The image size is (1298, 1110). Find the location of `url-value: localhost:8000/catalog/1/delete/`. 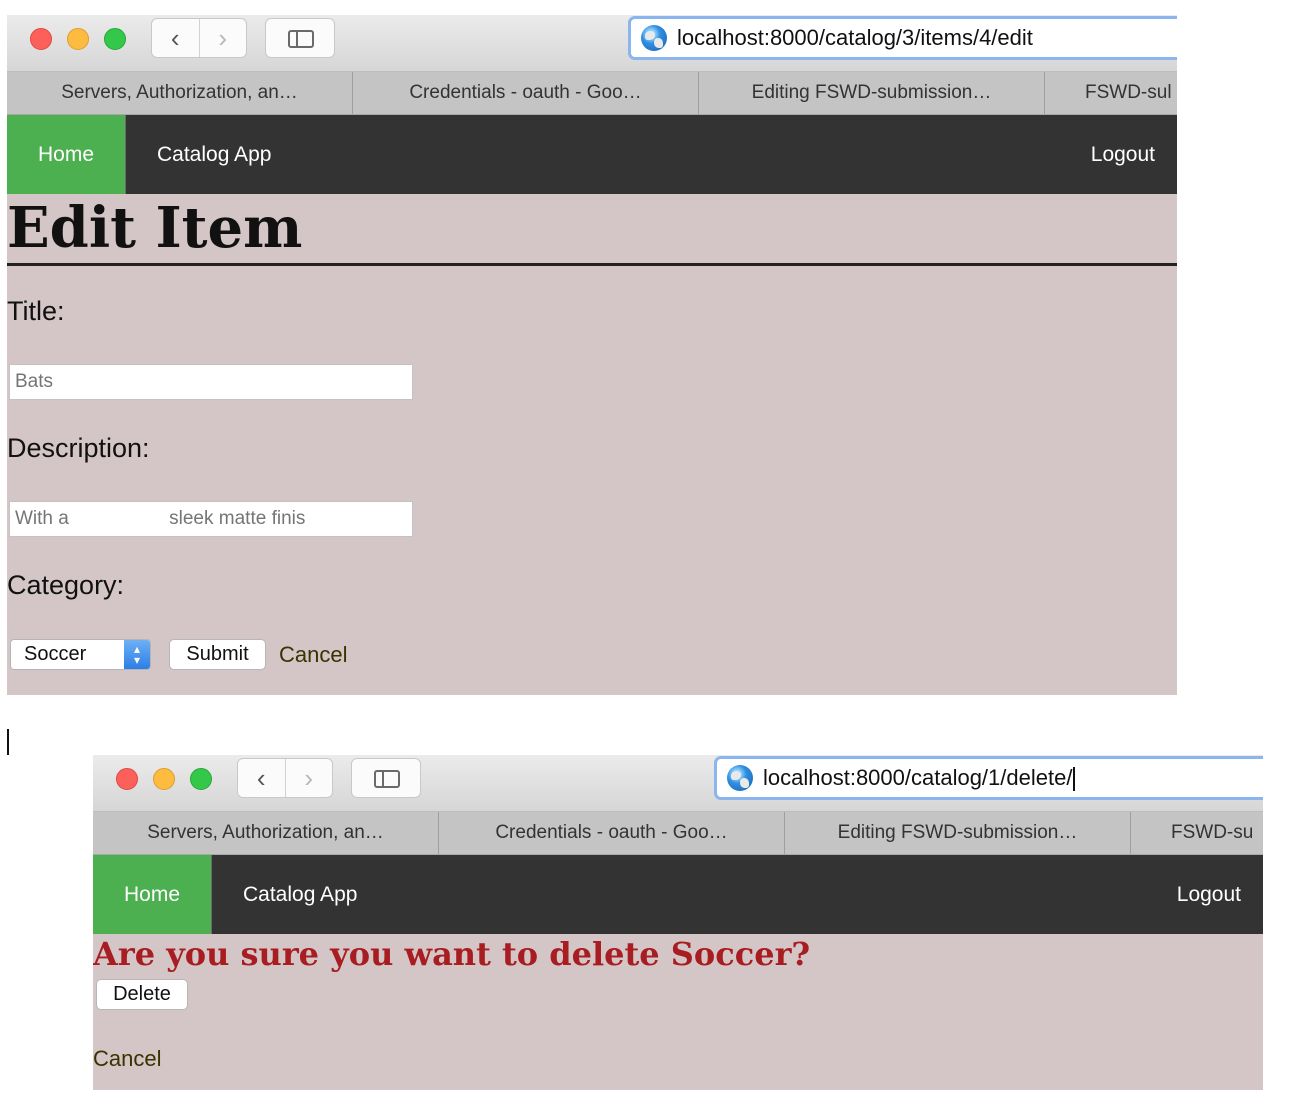

url-value: localhost:8000/catalog/1/delete/ is located at coordinates (918, 777).